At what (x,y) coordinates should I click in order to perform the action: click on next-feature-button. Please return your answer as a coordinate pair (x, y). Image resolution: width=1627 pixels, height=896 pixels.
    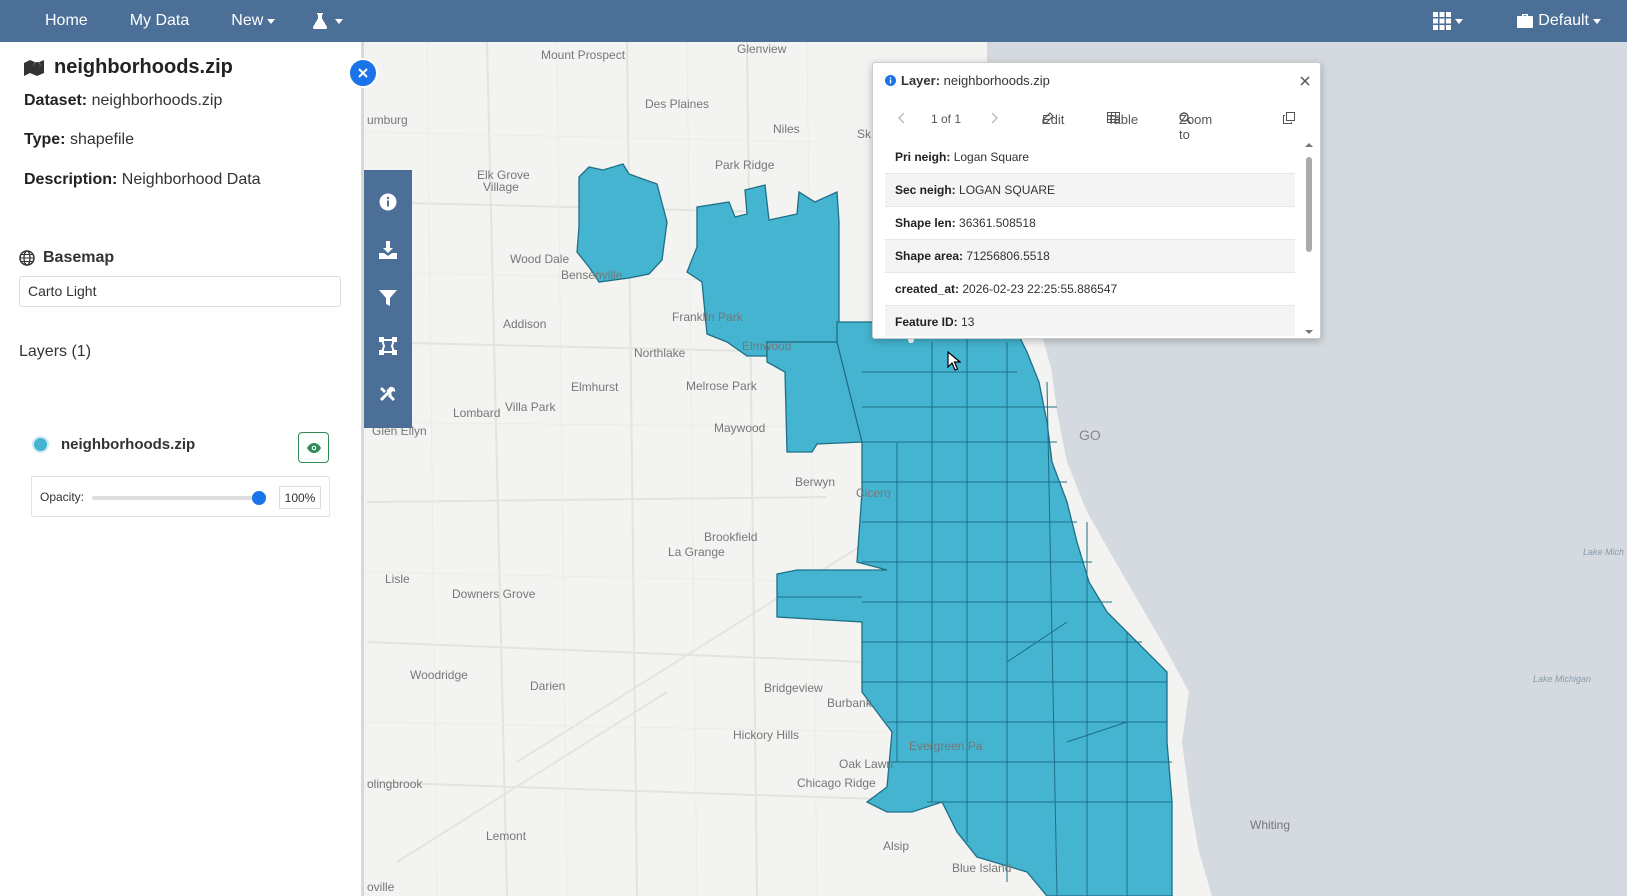
    Looking at the image, I should click on (995, 118).